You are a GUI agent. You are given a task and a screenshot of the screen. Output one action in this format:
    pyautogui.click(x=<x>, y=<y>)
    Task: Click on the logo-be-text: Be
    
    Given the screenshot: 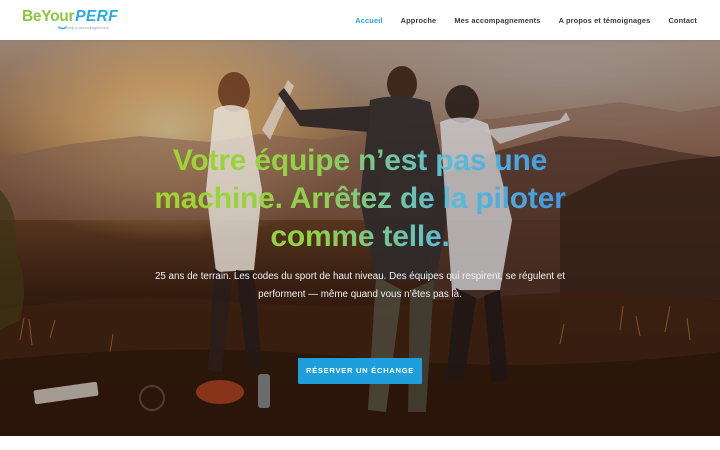 What is the action you would take?
    pyautogui.click(x=32, y=16)
    